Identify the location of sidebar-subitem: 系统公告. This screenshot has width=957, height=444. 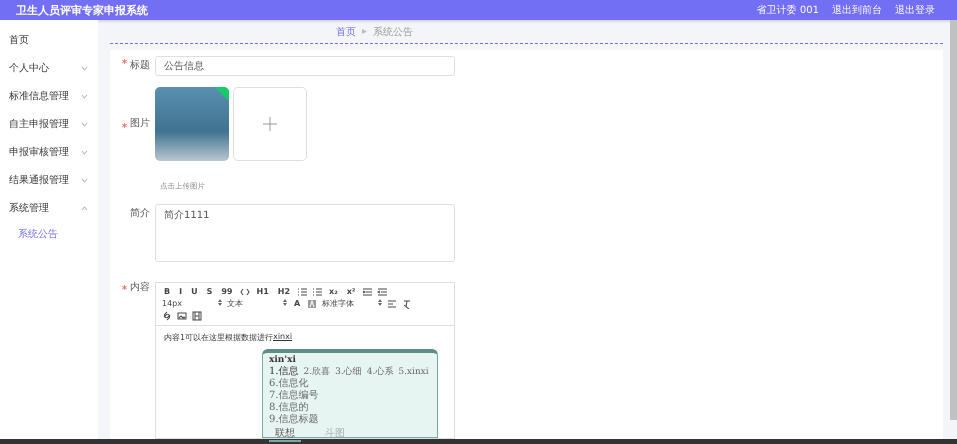
(49, 234).